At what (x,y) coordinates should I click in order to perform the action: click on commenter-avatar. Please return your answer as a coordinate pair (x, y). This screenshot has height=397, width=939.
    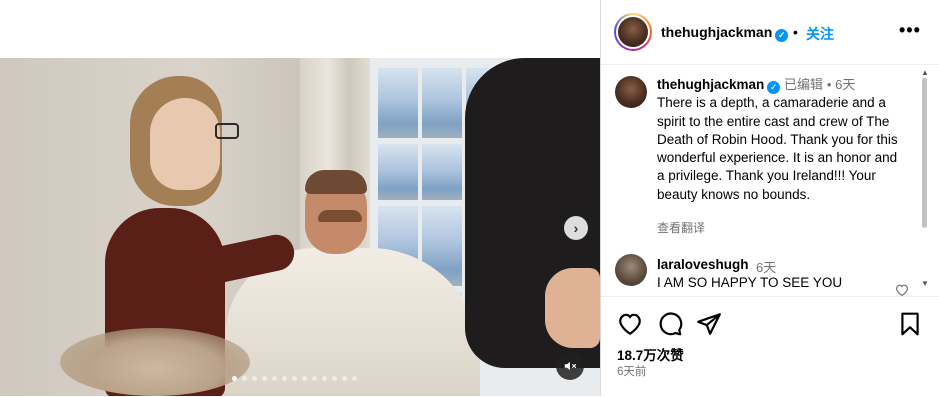
    Looking at the image, I should click on (631, 270).